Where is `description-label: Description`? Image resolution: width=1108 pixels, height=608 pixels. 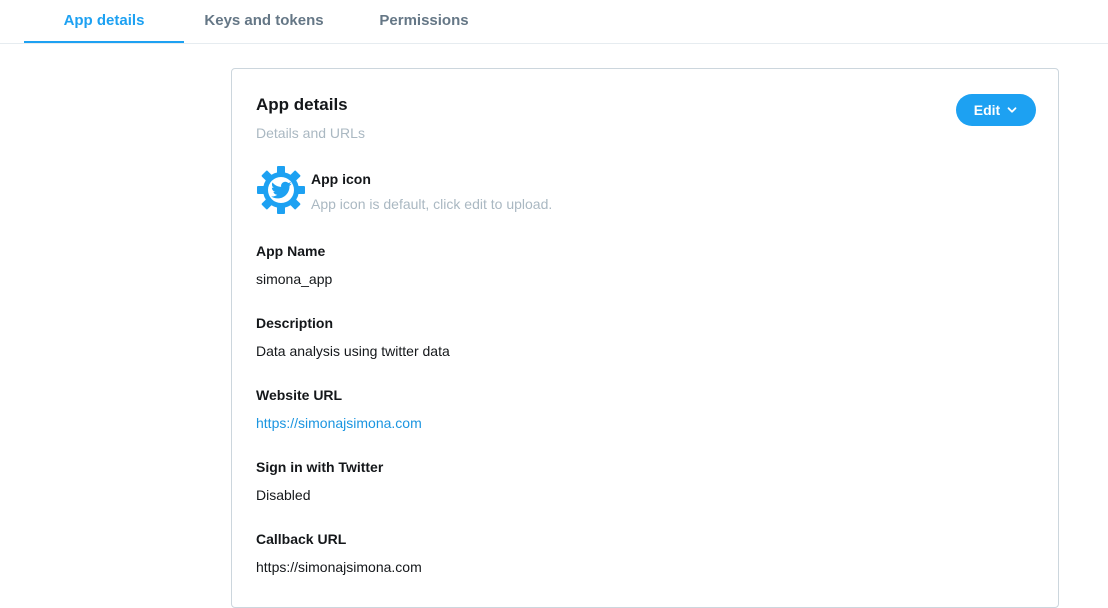 description-label: Description is located at coordinates (295, 323).